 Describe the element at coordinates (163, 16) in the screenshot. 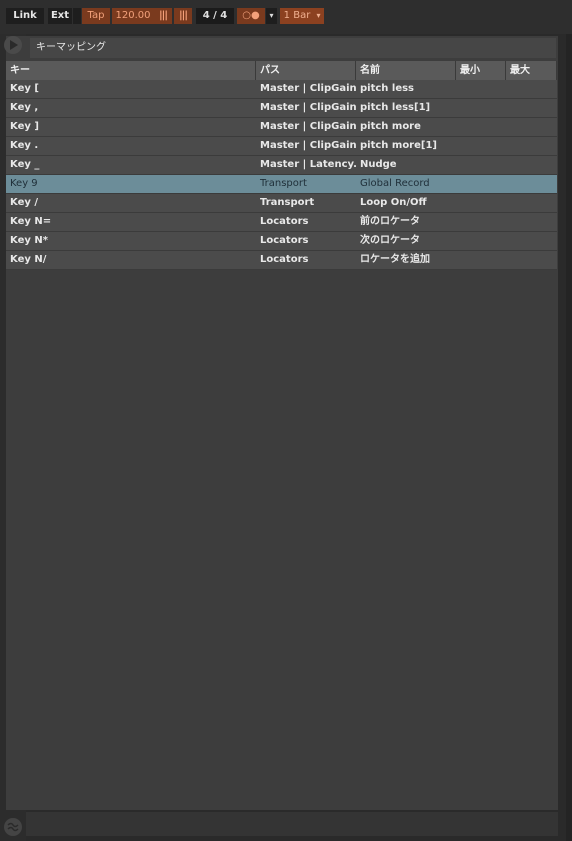

I see `nudge-down-button: |||` at that location.